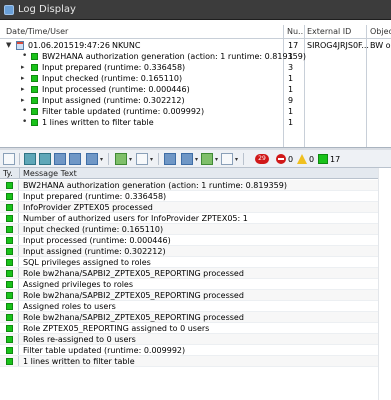  What do you see at coordinates (291, 100) in the screenshot?
I see `tree-item-count: 9` at bounding box center [291, 100].